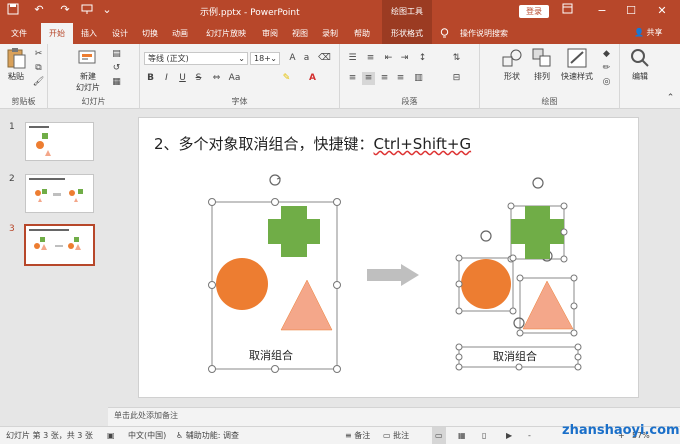  I want to click on shape-fill-icon: ◆, so click(606, 54).